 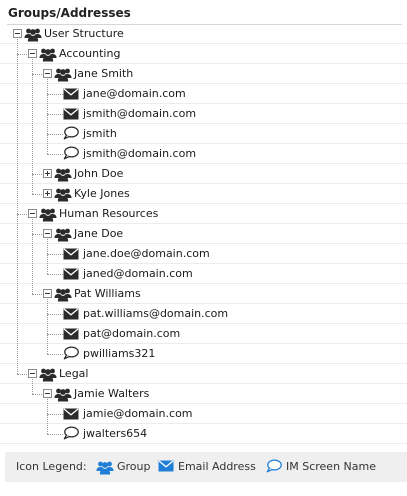 What do you see at coordinates (203, 434) in the screenshot?
I see `tree-node-im: jwalters654` at bounding box center [203, 434].